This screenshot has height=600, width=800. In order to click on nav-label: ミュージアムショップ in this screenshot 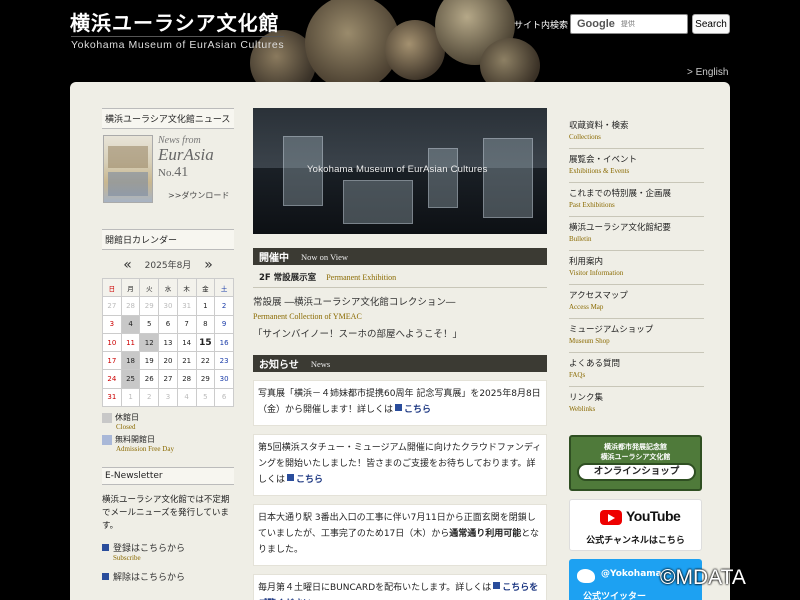, I will do `click(636, 329)`.